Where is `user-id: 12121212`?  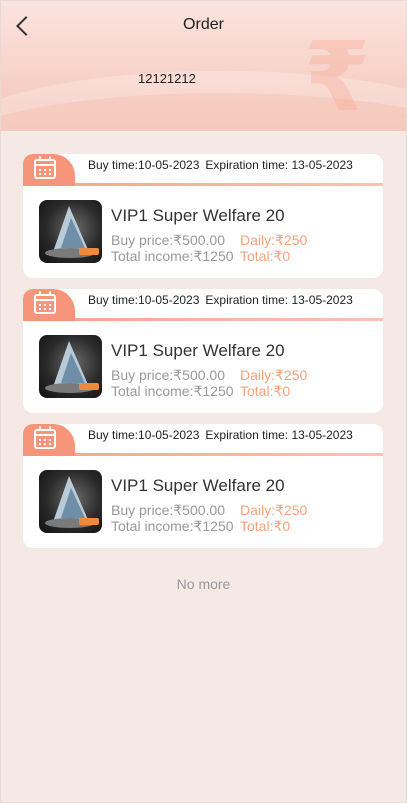
user-id: 12121212 is located at coordinates (167, 78).